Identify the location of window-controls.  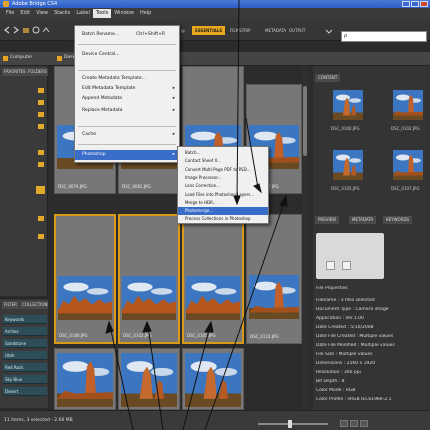
(415, 4).